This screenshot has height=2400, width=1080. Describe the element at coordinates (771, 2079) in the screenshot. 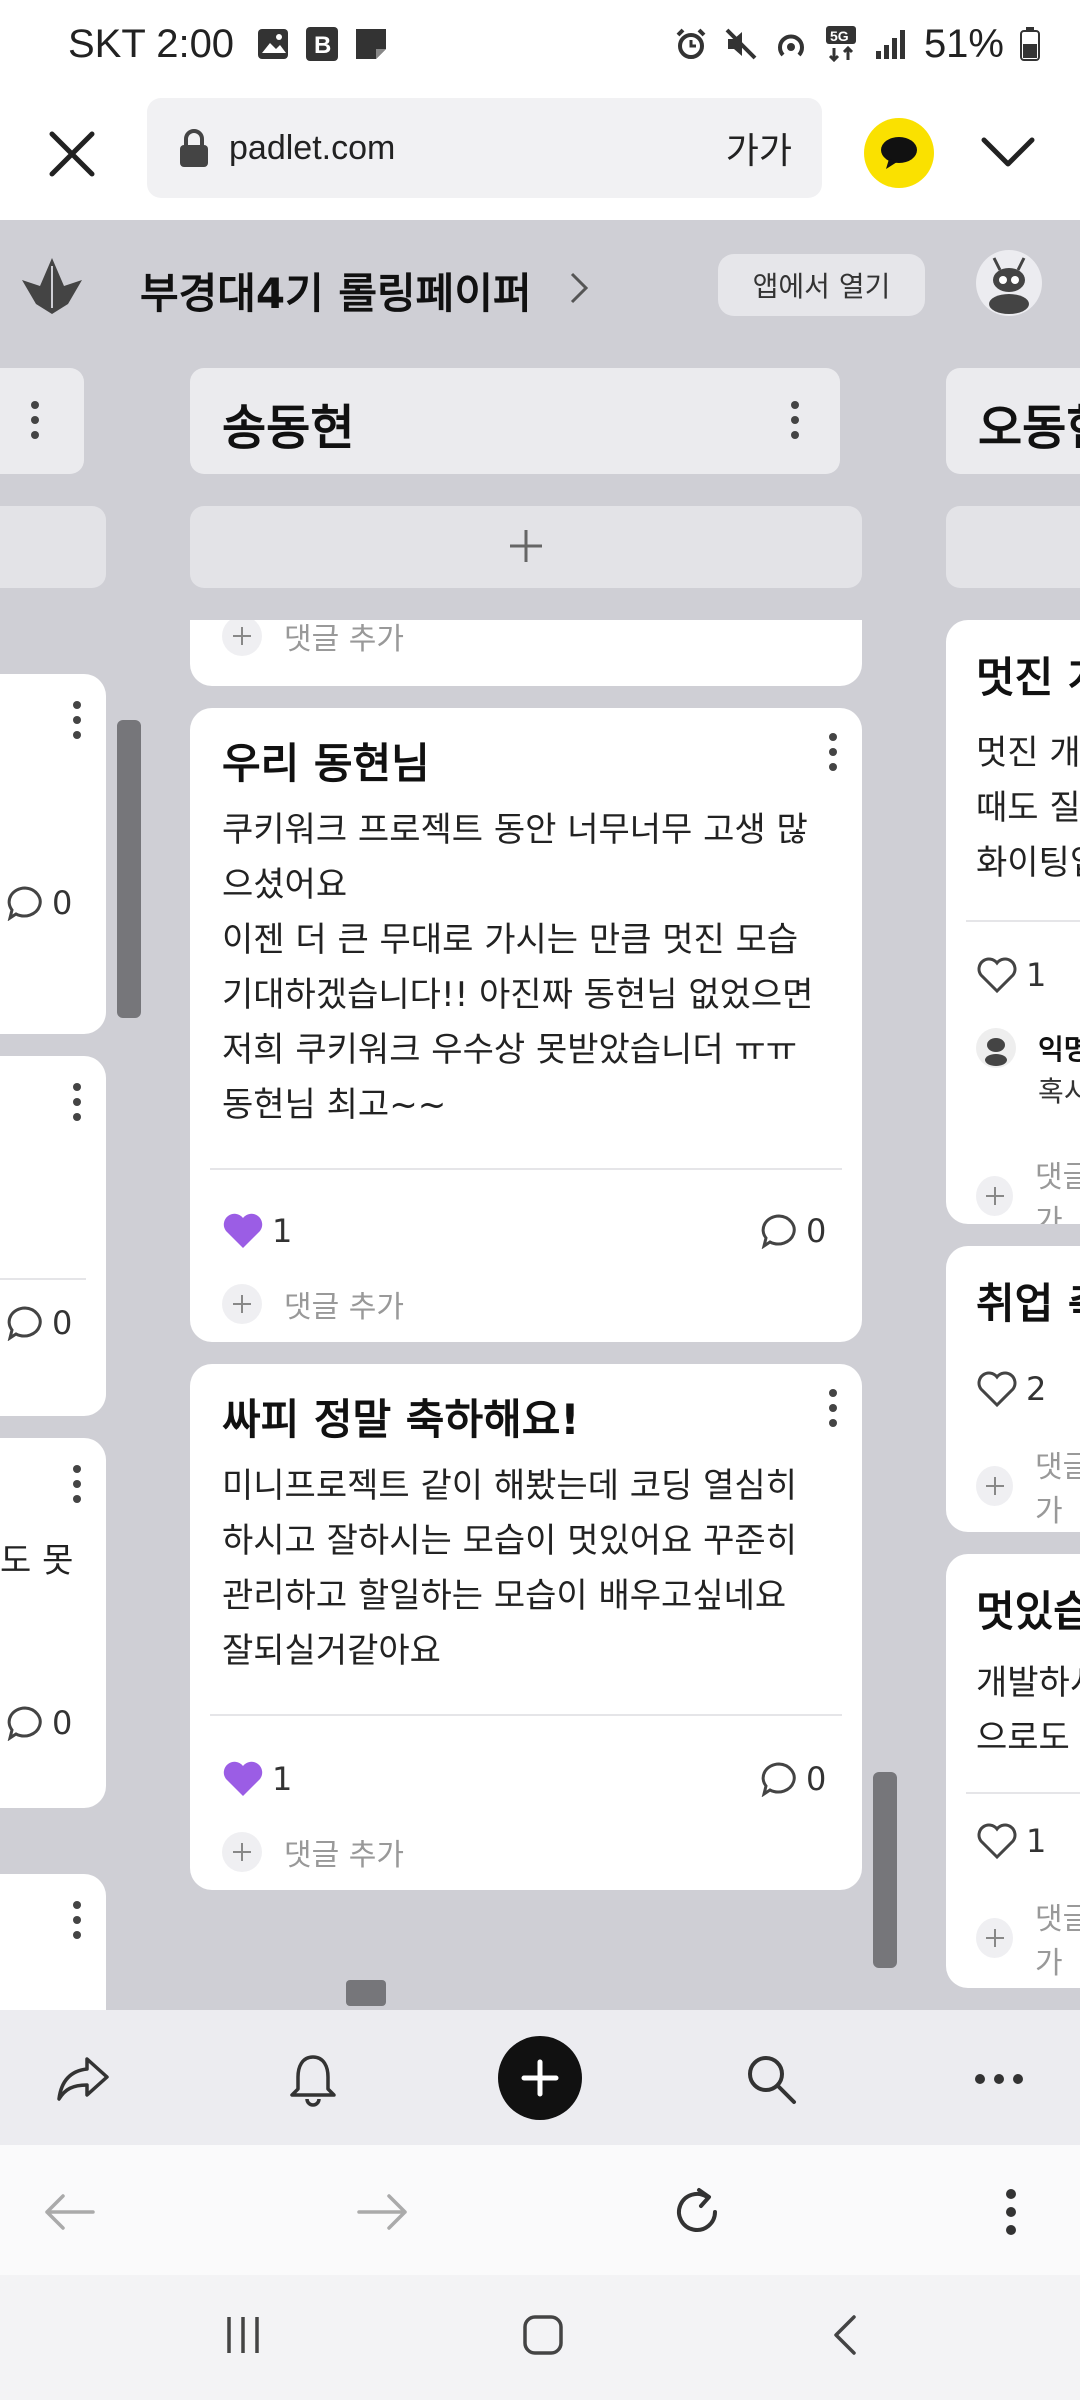

I see `search-button` at that location.